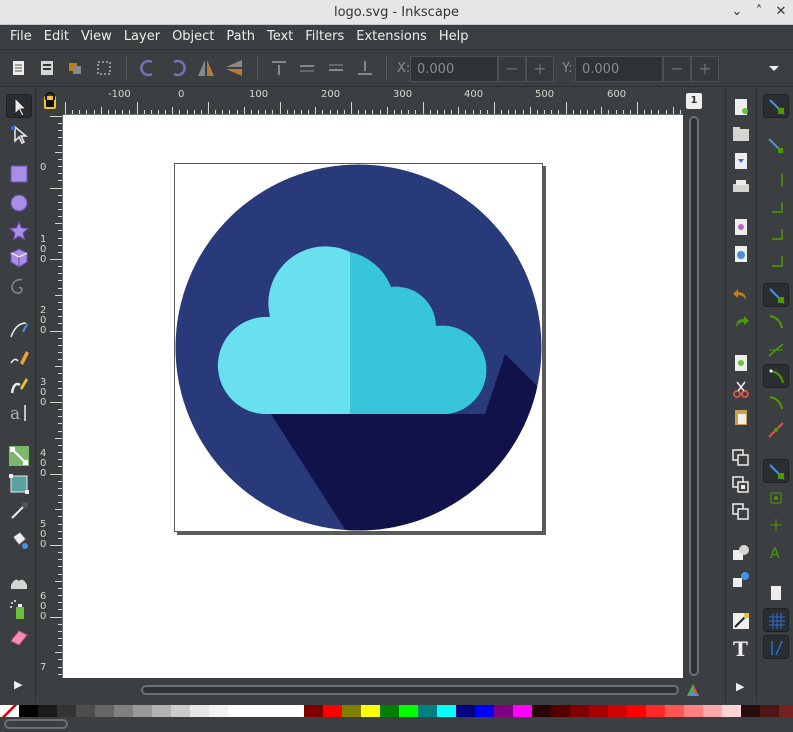 This screenshot has height=732, width=793. What do you see at coordinates (741, 107) in the screenshot?
I see `new-document-icon` at bounding box center [741, 107].